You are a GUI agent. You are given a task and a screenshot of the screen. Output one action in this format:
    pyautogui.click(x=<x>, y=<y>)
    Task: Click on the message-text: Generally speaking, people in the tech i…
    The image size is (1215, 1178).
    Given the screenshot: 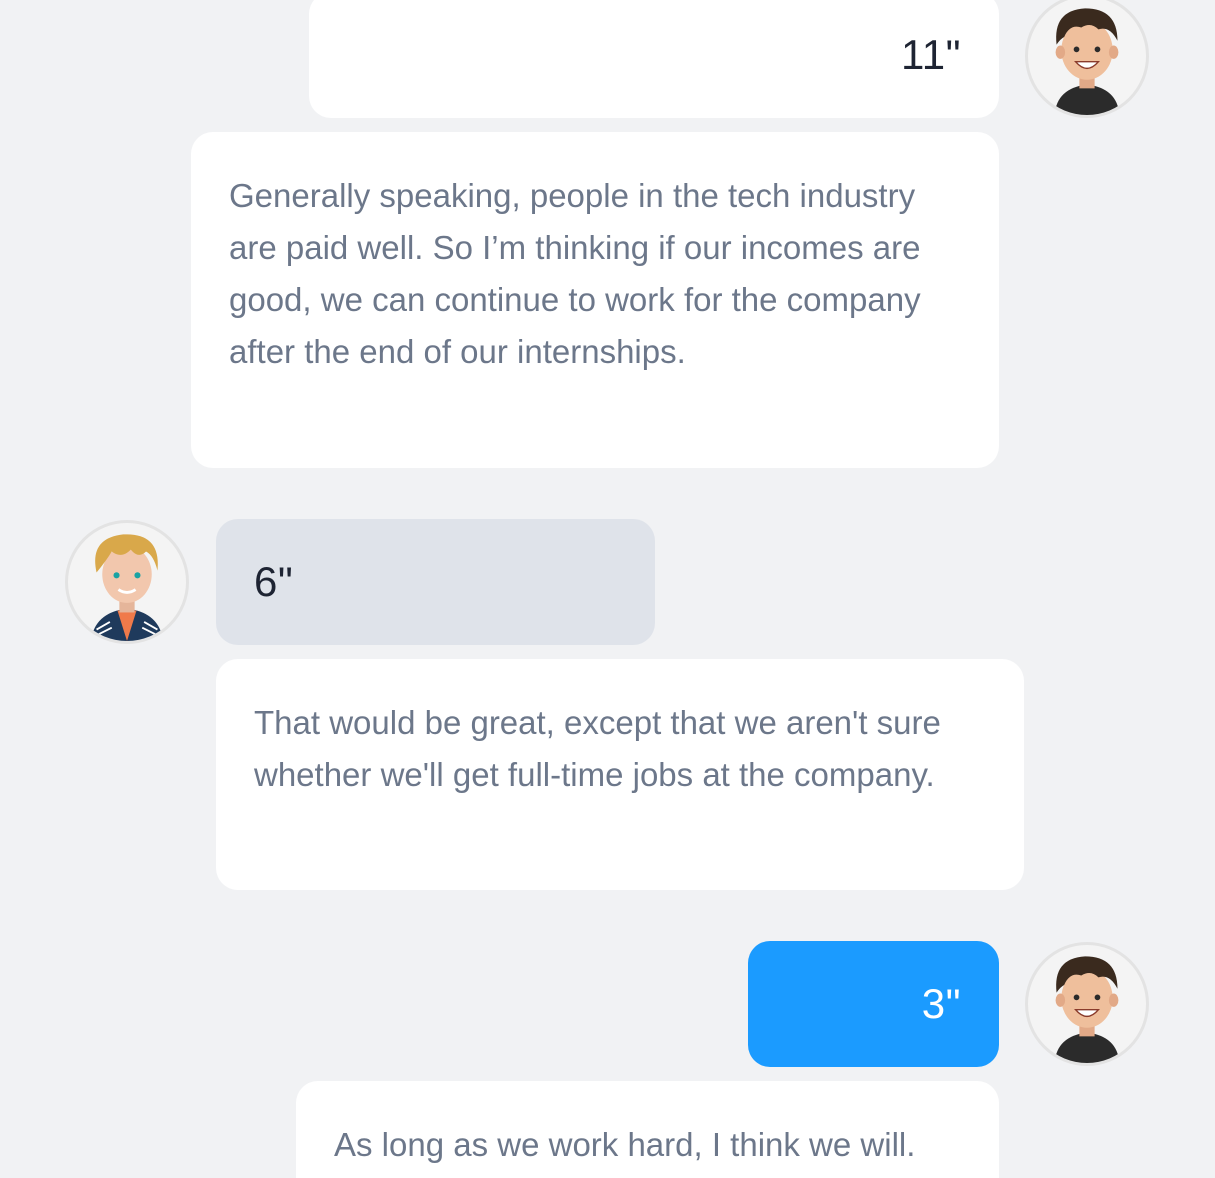 What is the action you would take?
    pyautogui.click(x=575, y=273)
    